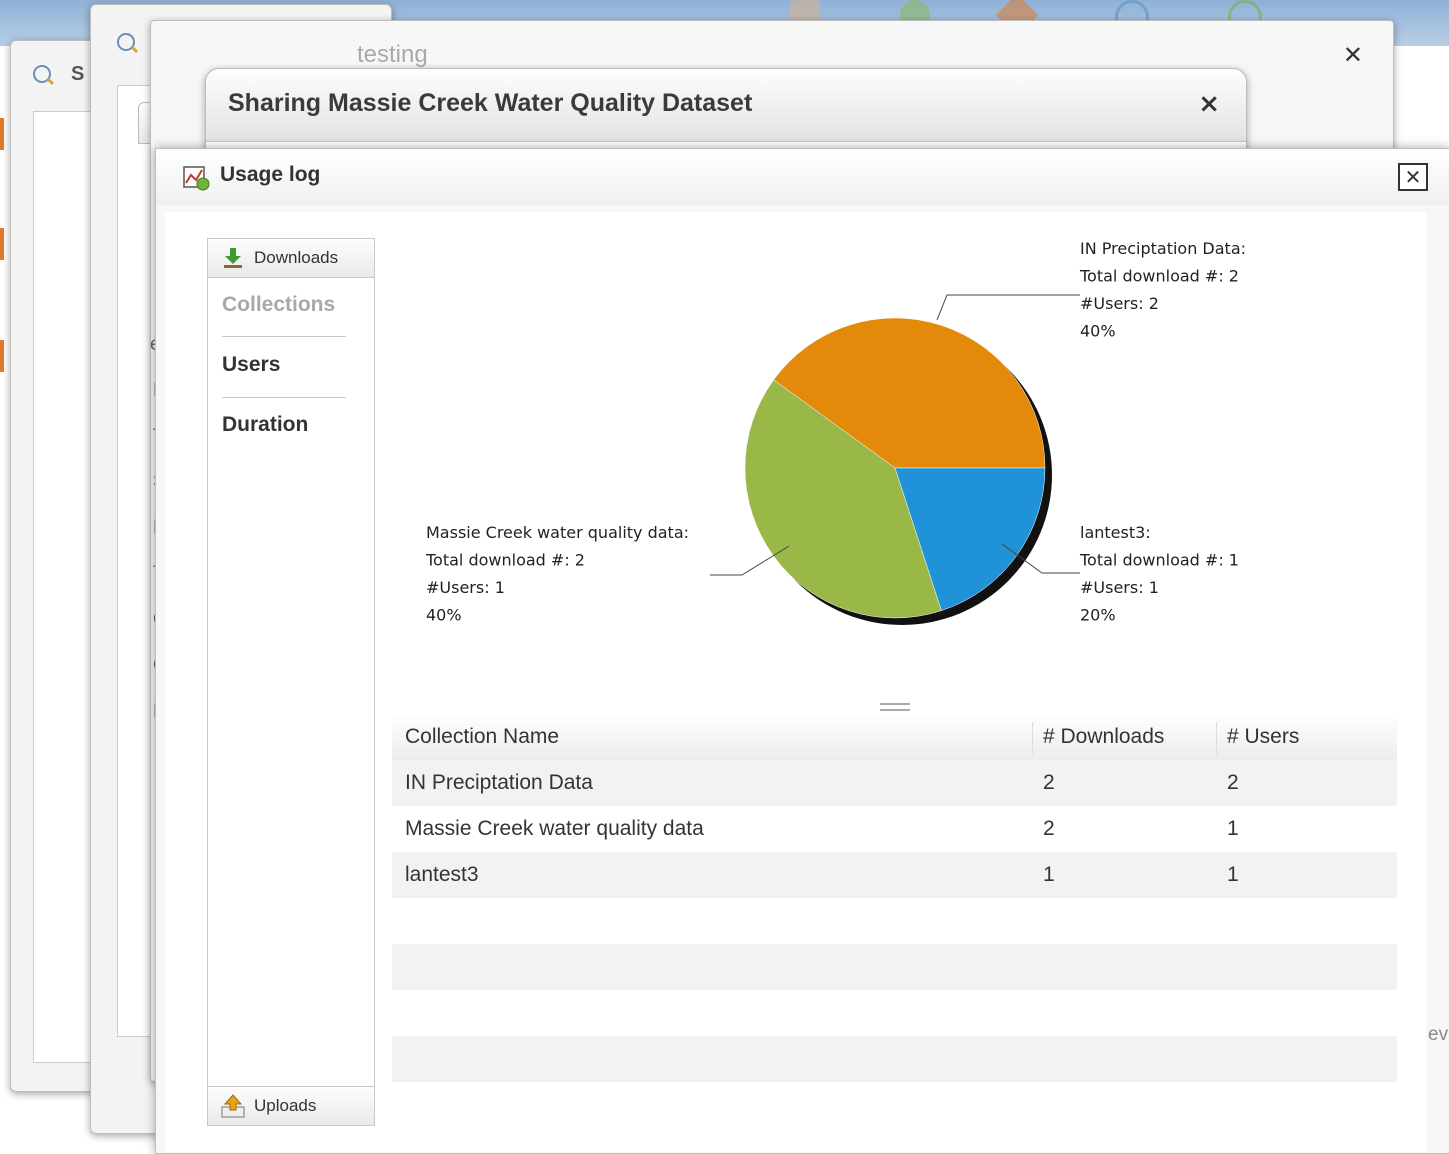 The height and width of the screenshot is (1154, 1449). What do you see at coordinates (554, 828) in the screenshot?
I see `cell-collection-name: Massie Creek water quality data` at bounding box center [554, 828].